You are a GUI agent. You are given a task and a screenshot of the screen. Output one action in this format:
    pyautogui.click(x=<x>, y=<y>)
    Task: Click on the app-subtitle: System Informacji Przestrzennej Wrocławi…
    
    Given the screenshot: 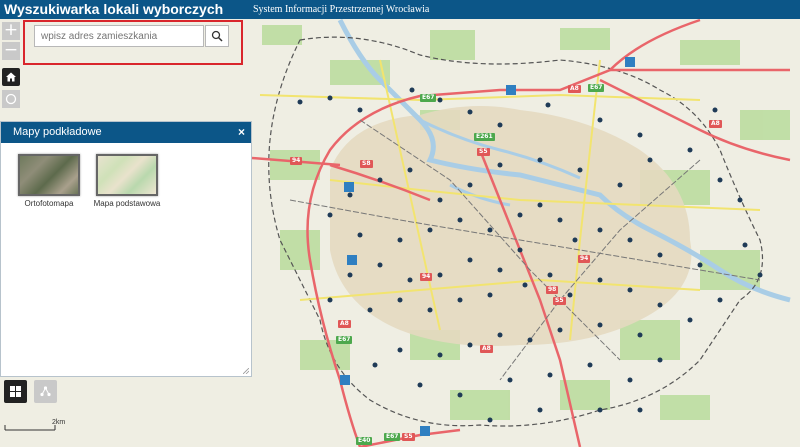 What is the action you would take?
    pyautogui.click(x=341, y=9)
    